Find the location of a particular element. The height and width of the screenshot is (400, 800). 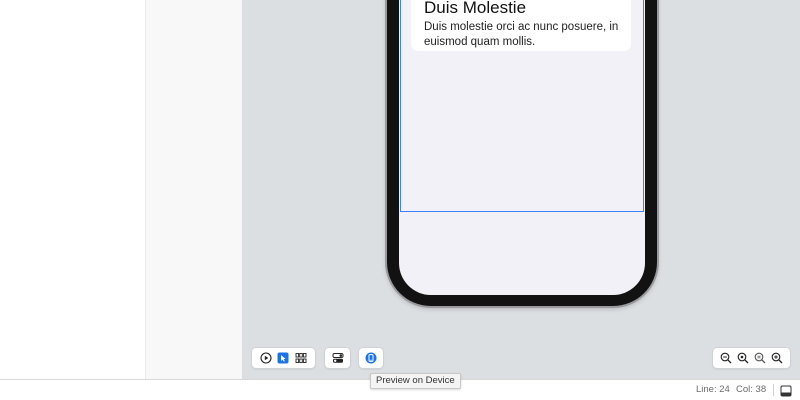

device-settings-button is located at coordinates (337, 358).